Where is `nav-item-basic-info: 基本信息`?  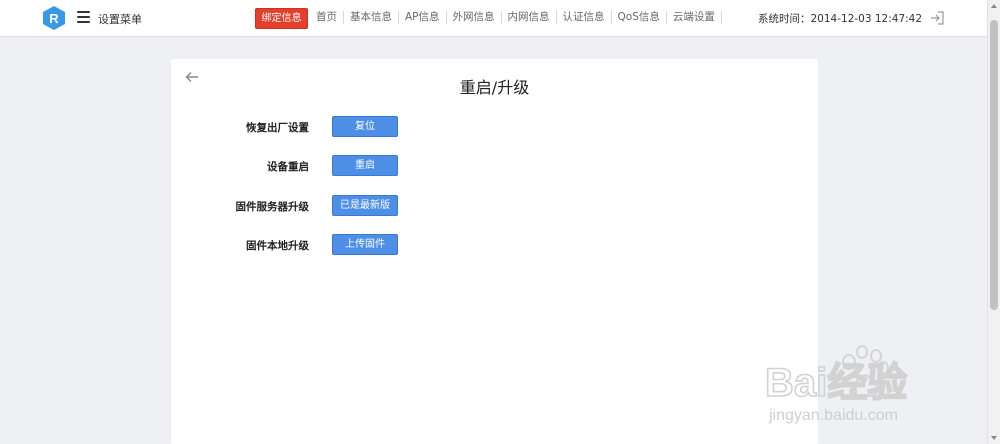 nav-item-basic-info: 基本信息 is located at coordinates (371, 17).